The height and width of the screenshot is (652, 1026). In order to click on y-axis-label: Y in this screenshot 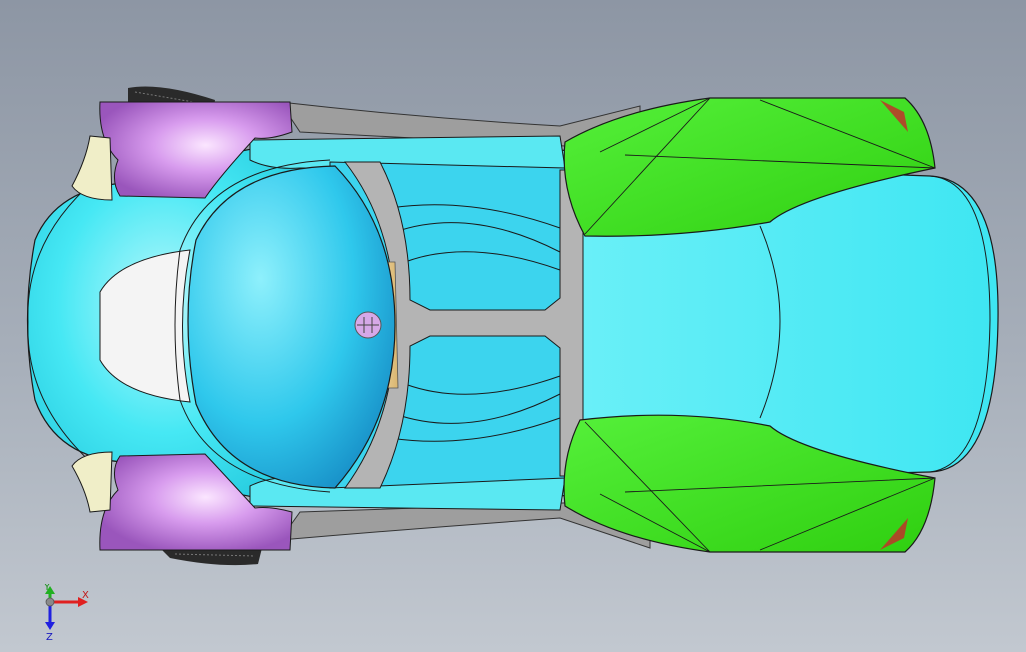, I will do `click(47, 588)`.